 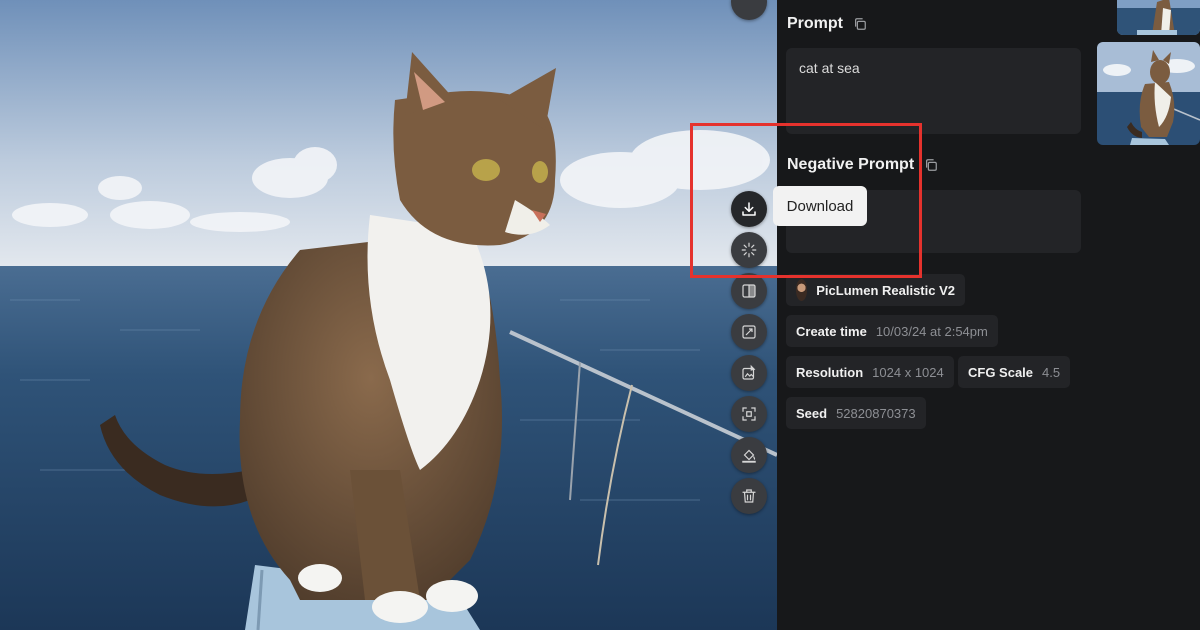 I want to click on prompt-box: cat at sea, so click(x=933, y=91).